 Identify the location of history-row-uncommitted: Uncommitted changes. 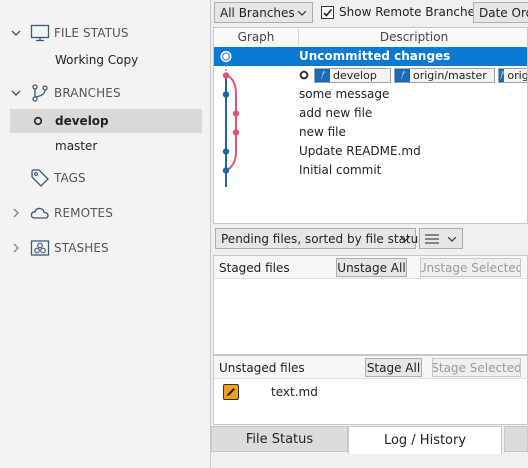
(370, 56).